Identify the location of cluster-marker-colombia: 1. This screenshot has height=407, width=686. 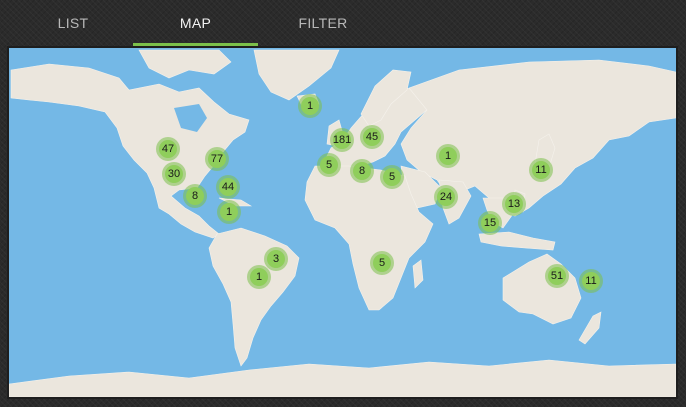
(229, 212).